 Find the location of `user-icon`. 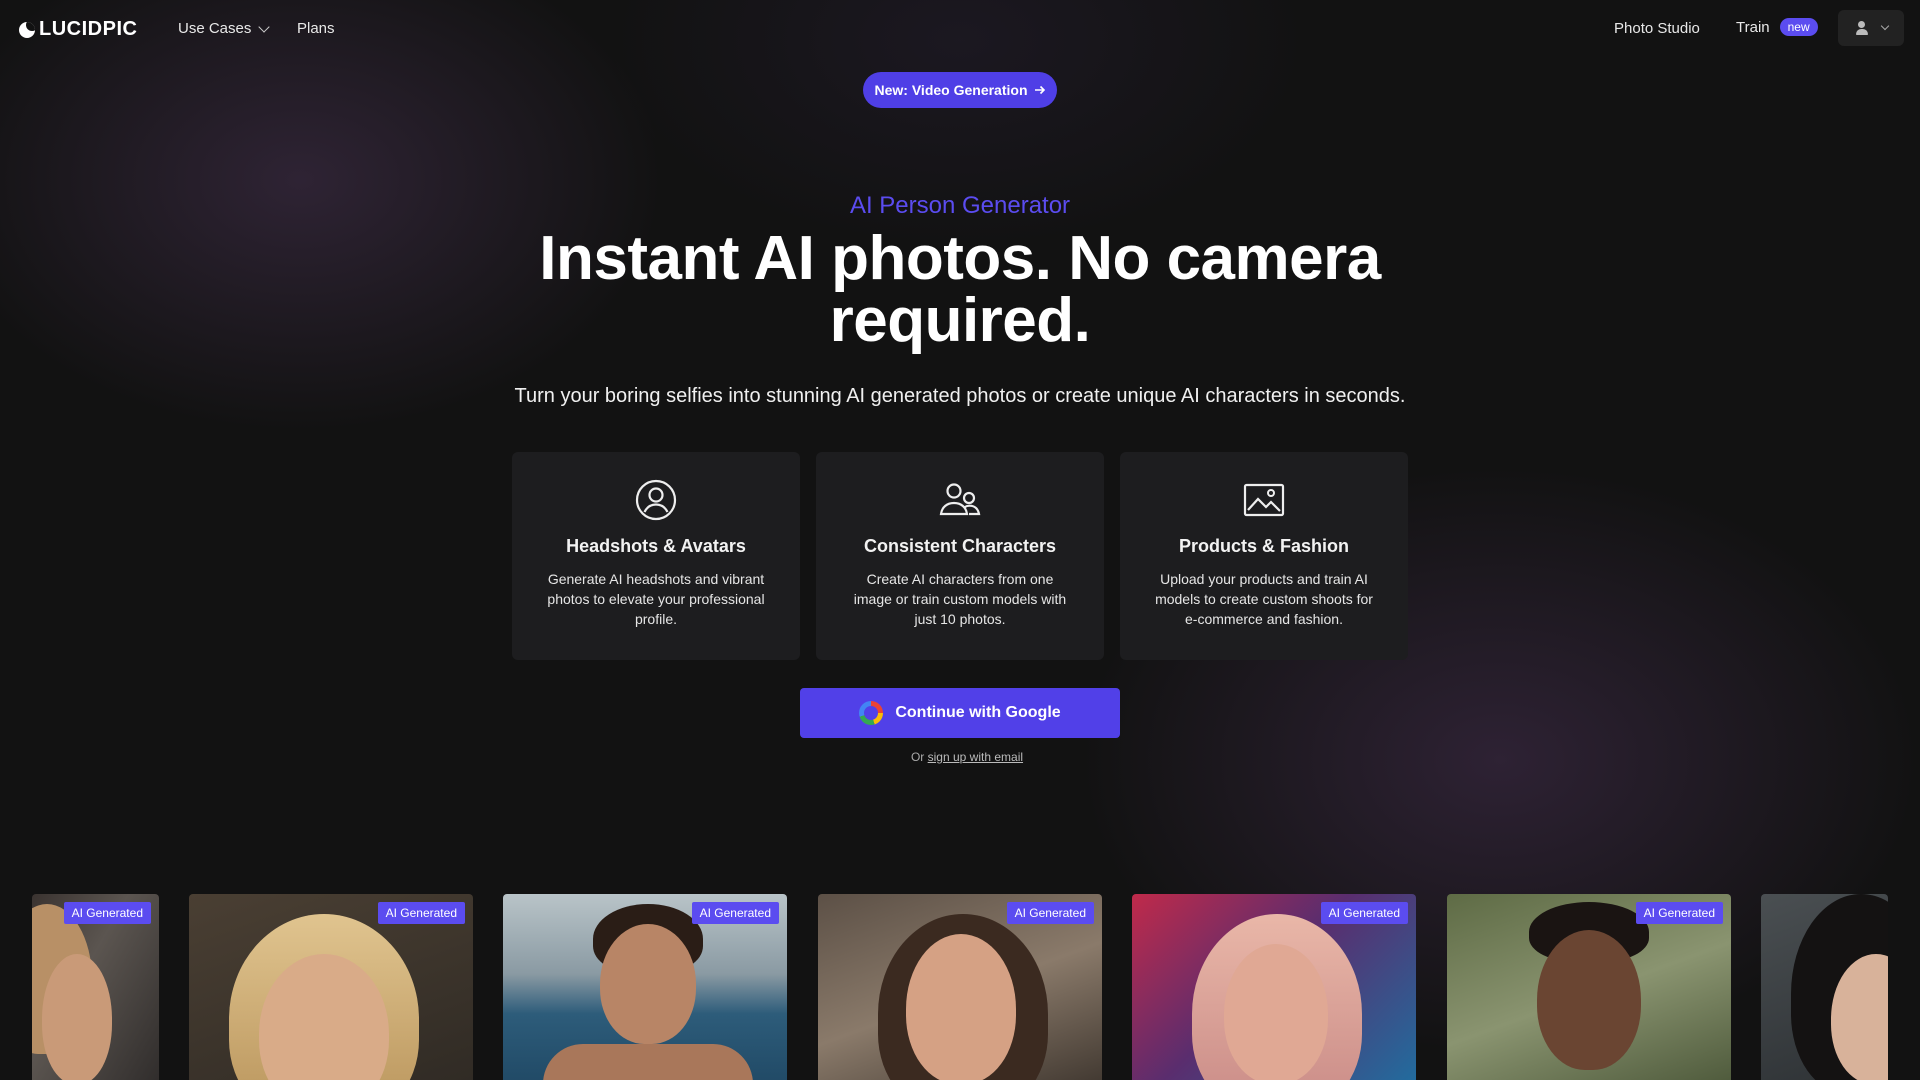

user-icon is located at coordinates (1862, 28).